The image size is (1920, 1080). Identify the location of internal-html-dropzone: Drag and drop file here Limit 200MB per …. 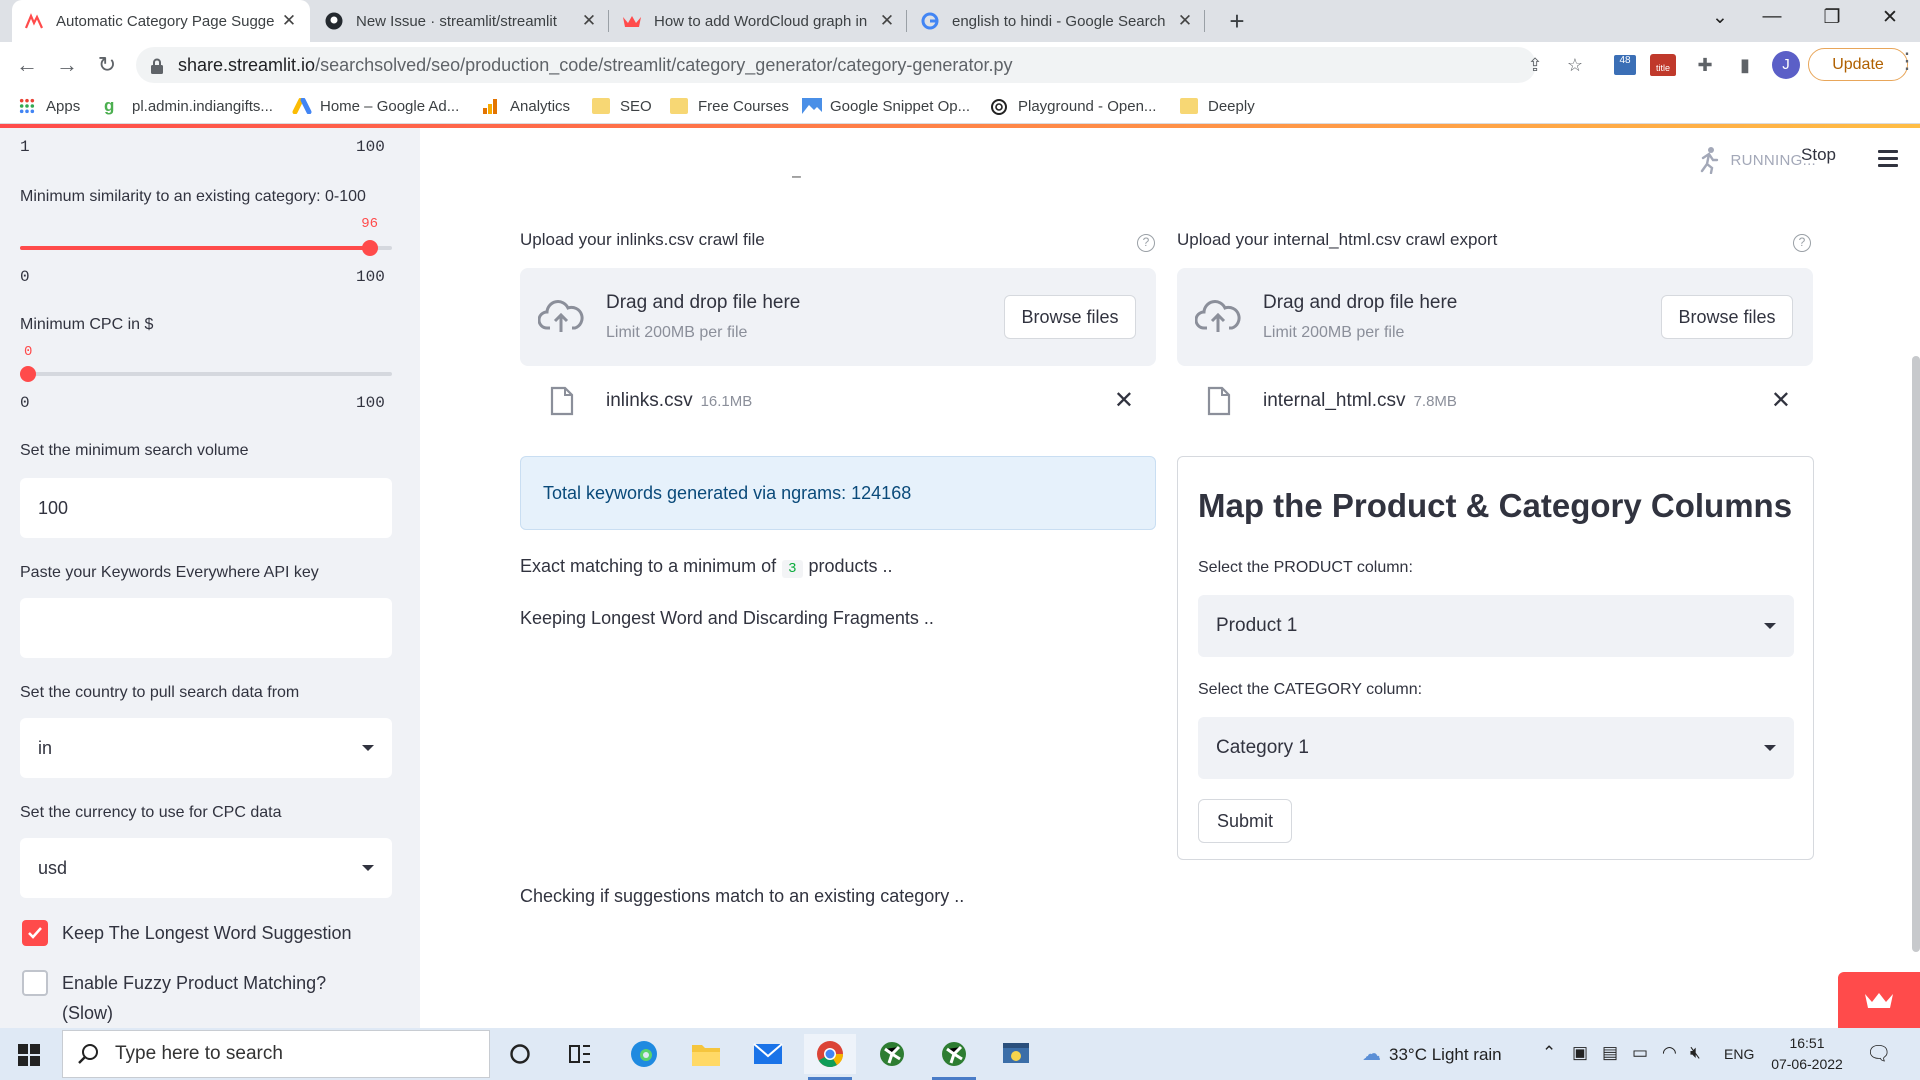
(1495, 317).